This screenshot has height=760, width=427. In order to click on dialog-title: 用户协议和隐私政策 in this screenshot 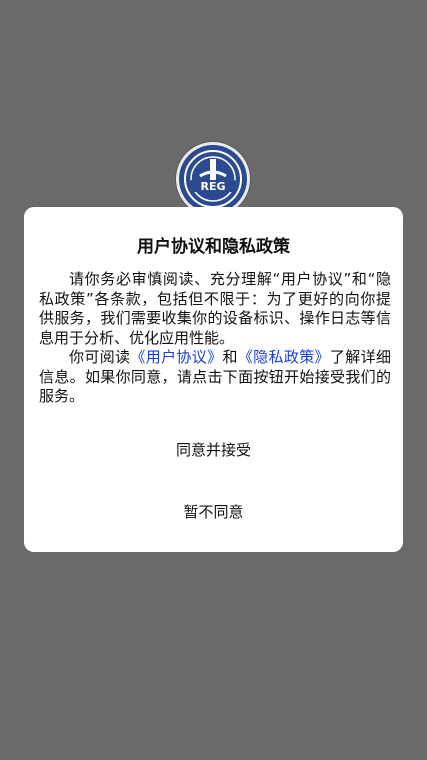, I will do `click(213, 247)`.